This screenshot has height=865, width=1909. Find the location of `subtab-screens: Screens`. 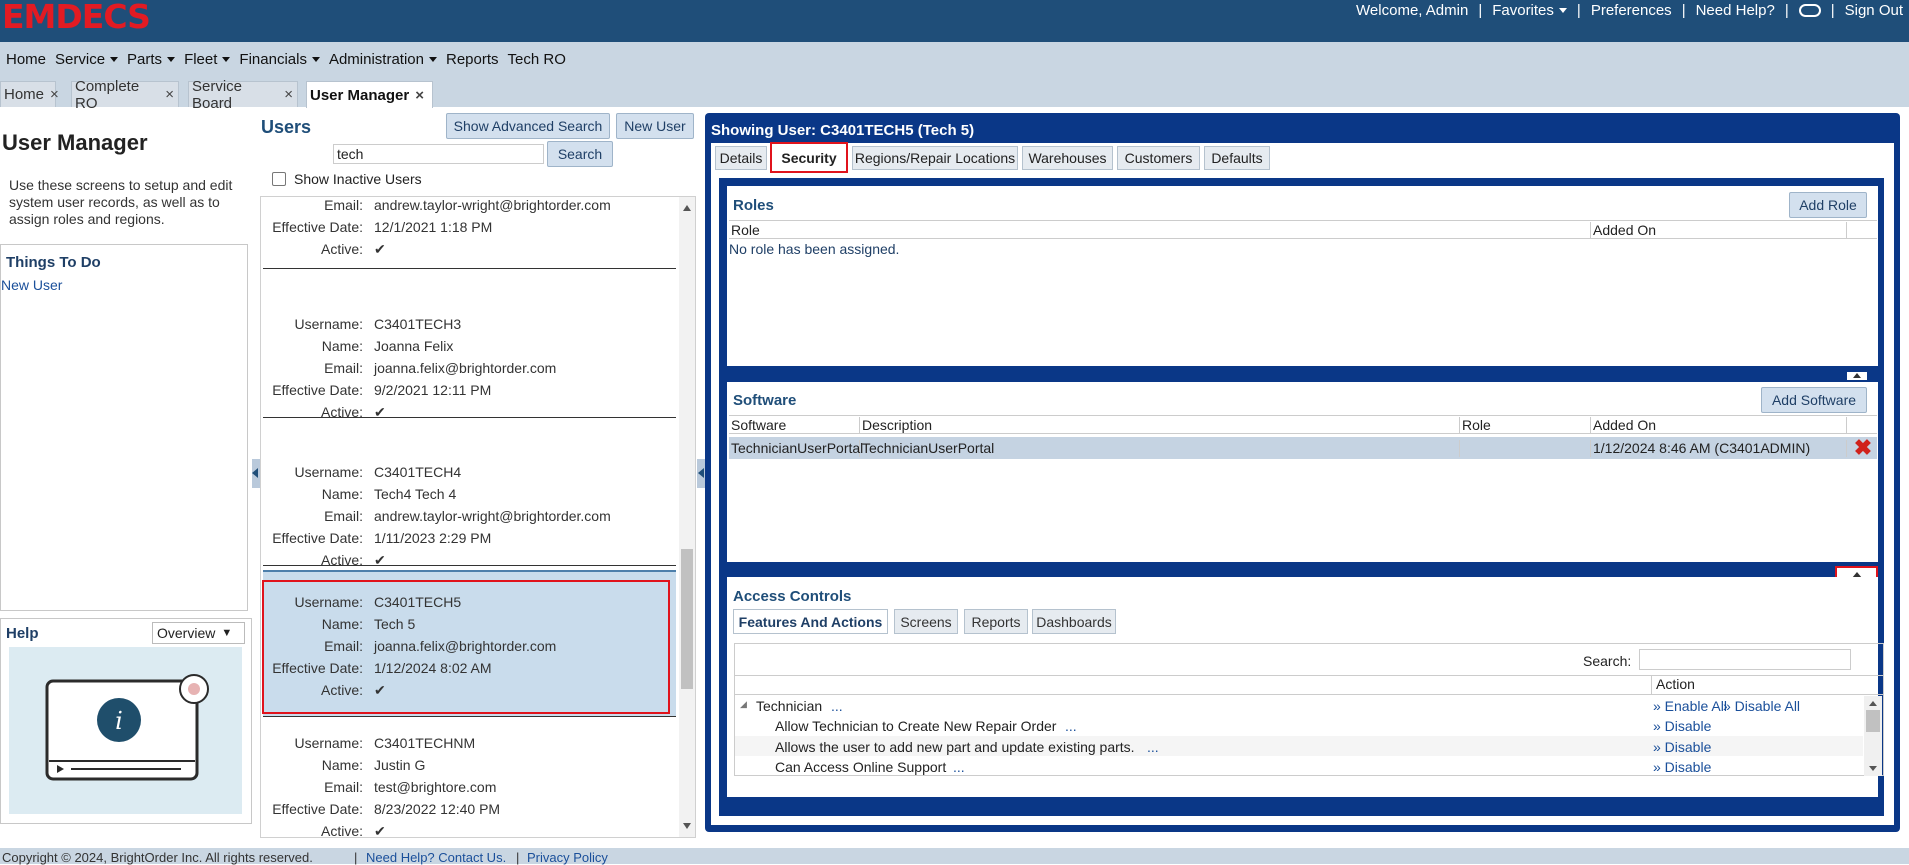

subtab-screens: Screens is located at coordinates (926, 621).